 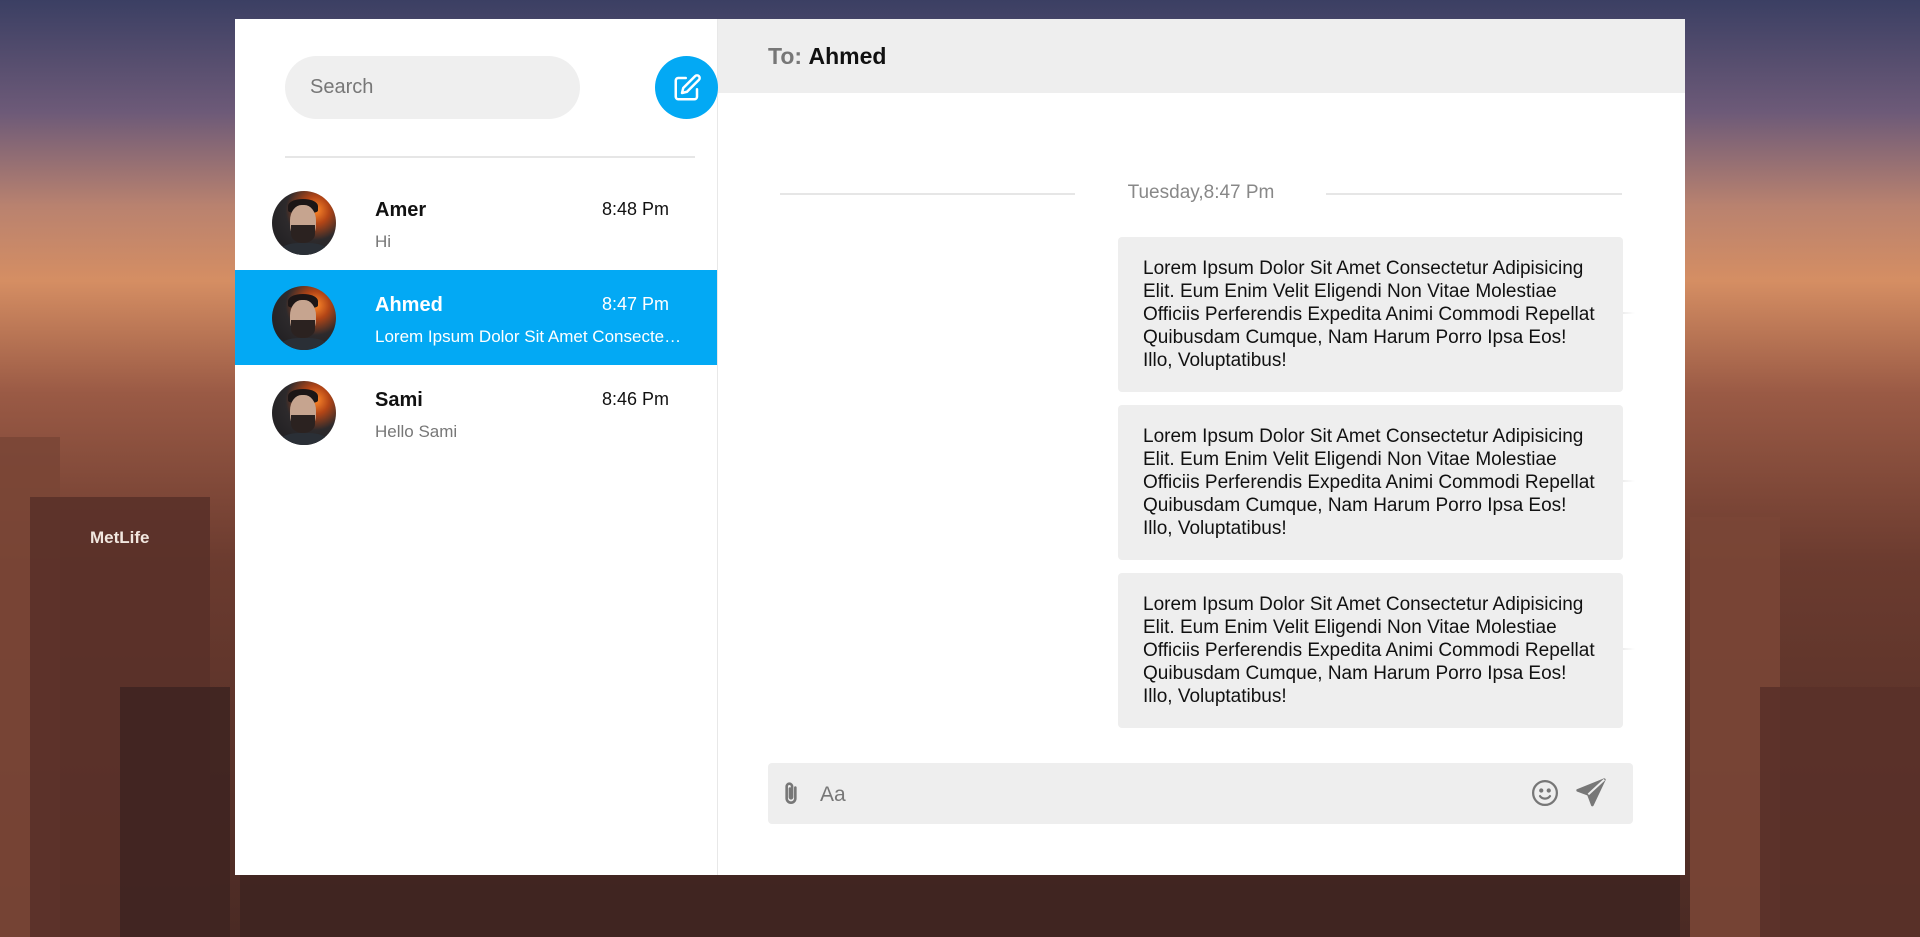 What do you see at coordinates (401, 210) in the screenshot?
I see `contact-name: Amer` at bounding box center [401, 210].